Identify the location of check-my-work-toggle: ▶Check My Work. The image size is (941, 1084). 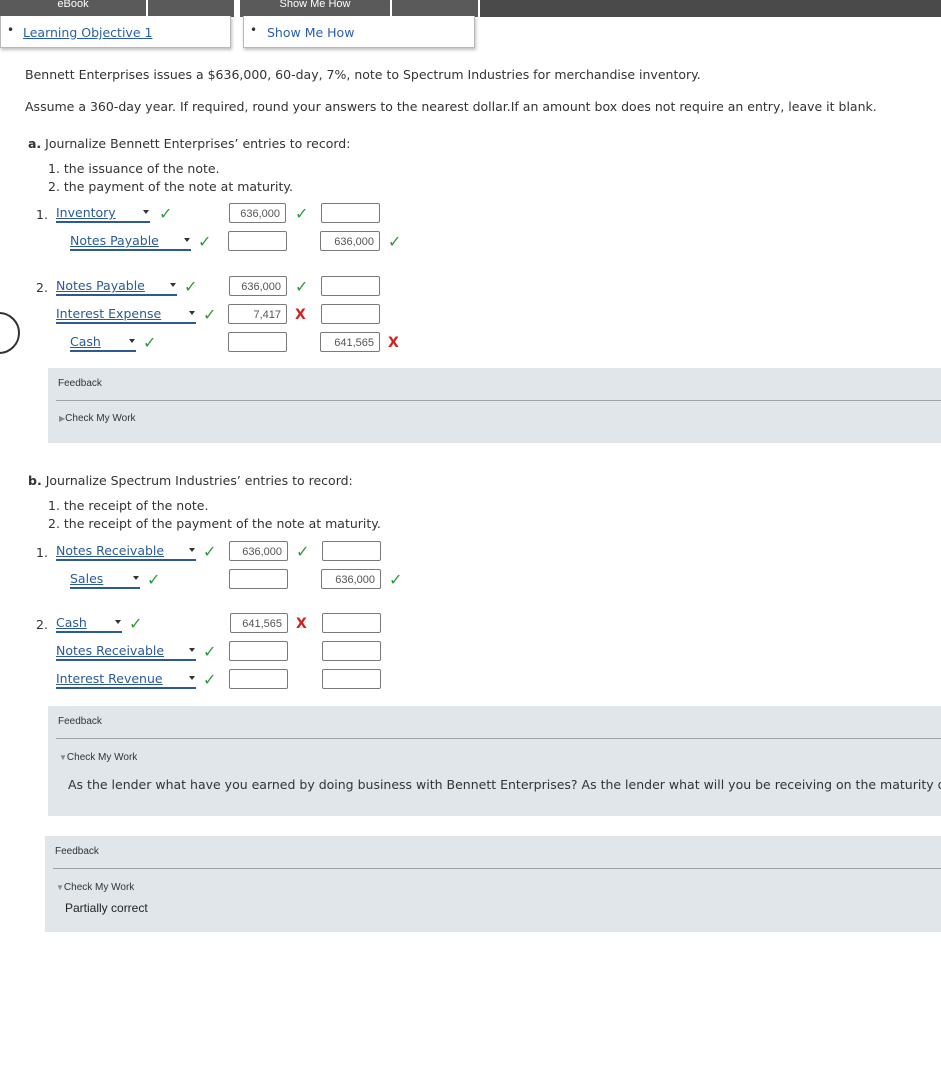
(97, 418).